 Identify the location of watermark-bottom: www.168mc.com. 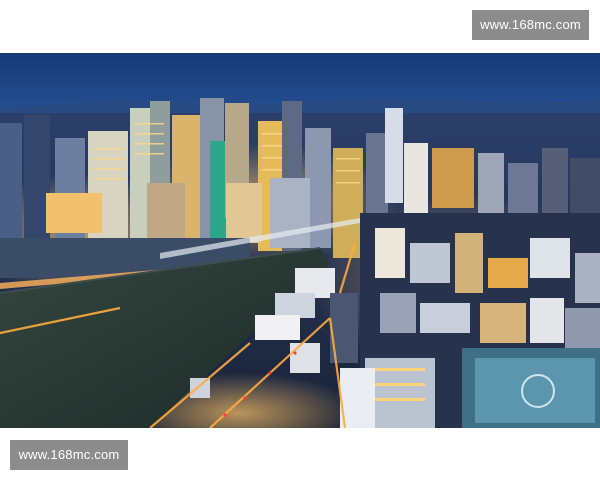
(69, 455).